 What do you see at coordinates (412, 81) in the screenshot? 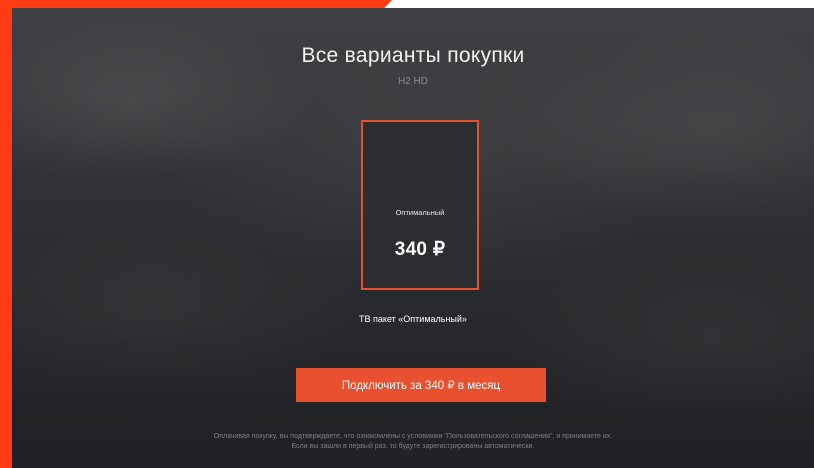
I see `channel-name: H2 HD` at bounding box center [412, 81].